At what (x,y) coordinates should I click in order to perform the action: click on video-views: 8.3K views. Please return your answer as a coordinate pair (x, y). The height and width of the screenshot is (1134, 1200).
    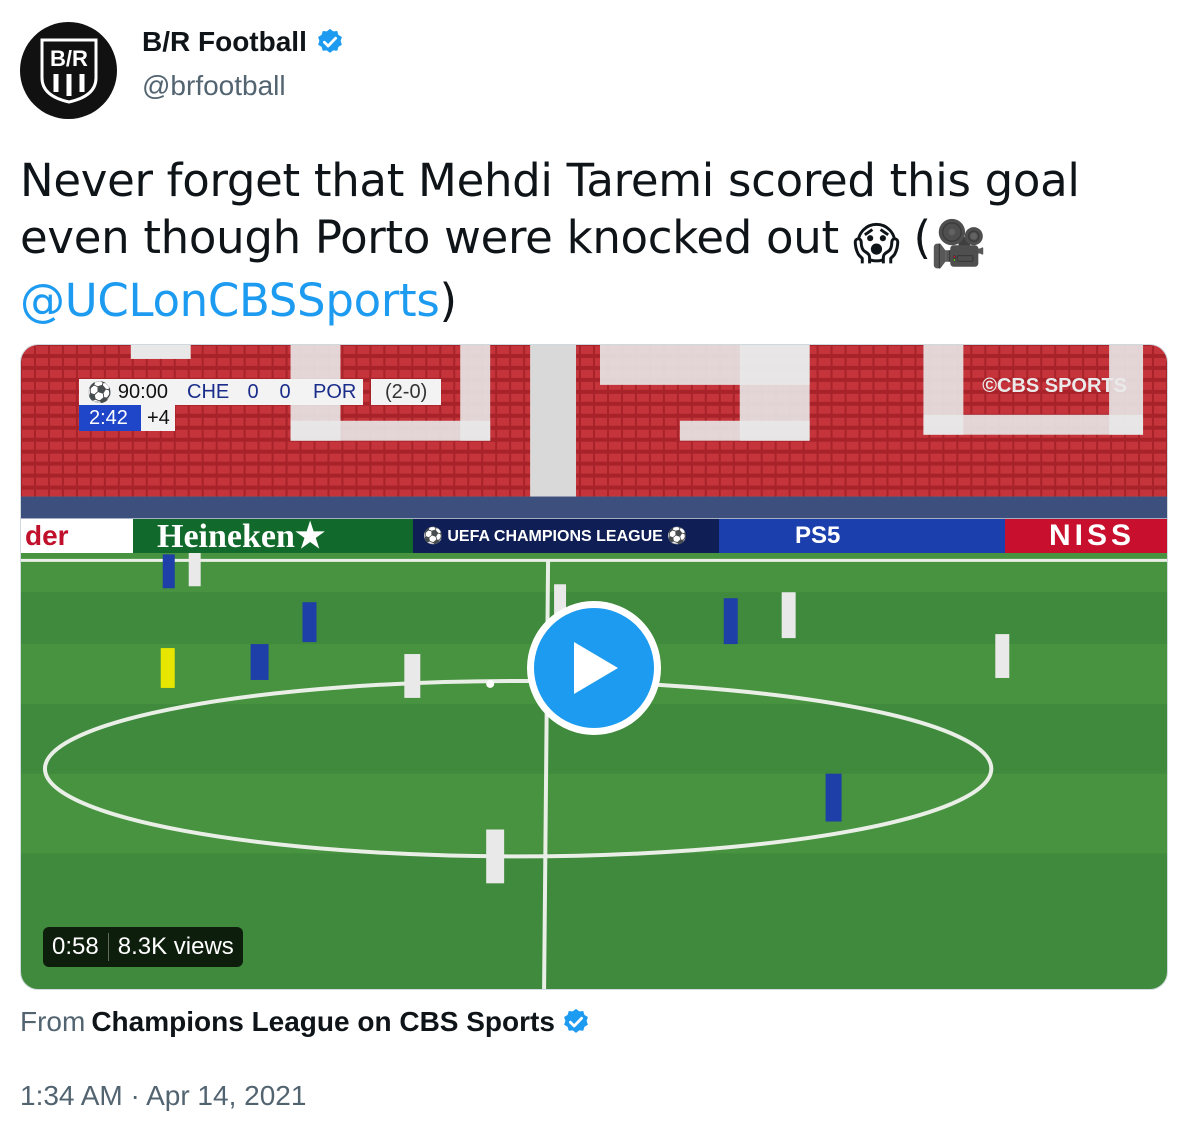
    Looking at the image, I should click on (175, 946).